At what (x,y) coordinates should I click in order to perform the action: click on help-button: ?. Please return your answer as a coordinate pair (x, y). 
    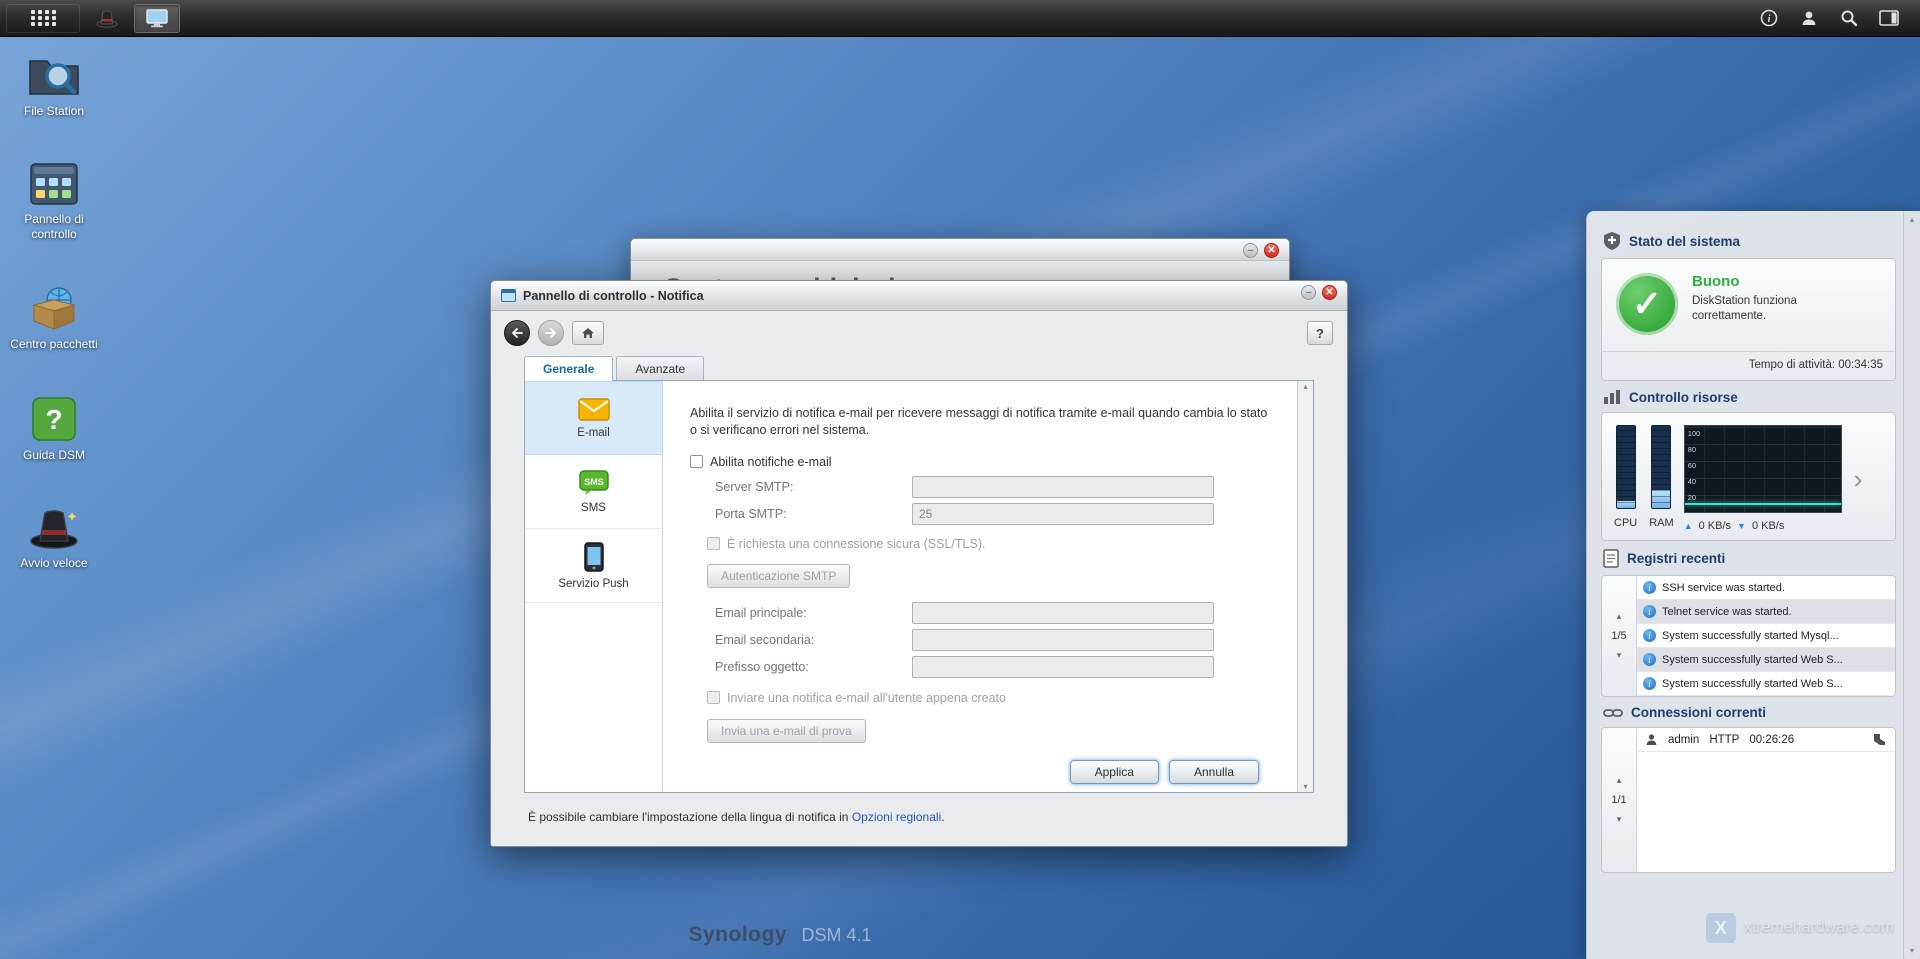
    Looking at the image, I should click on (1320, 333).